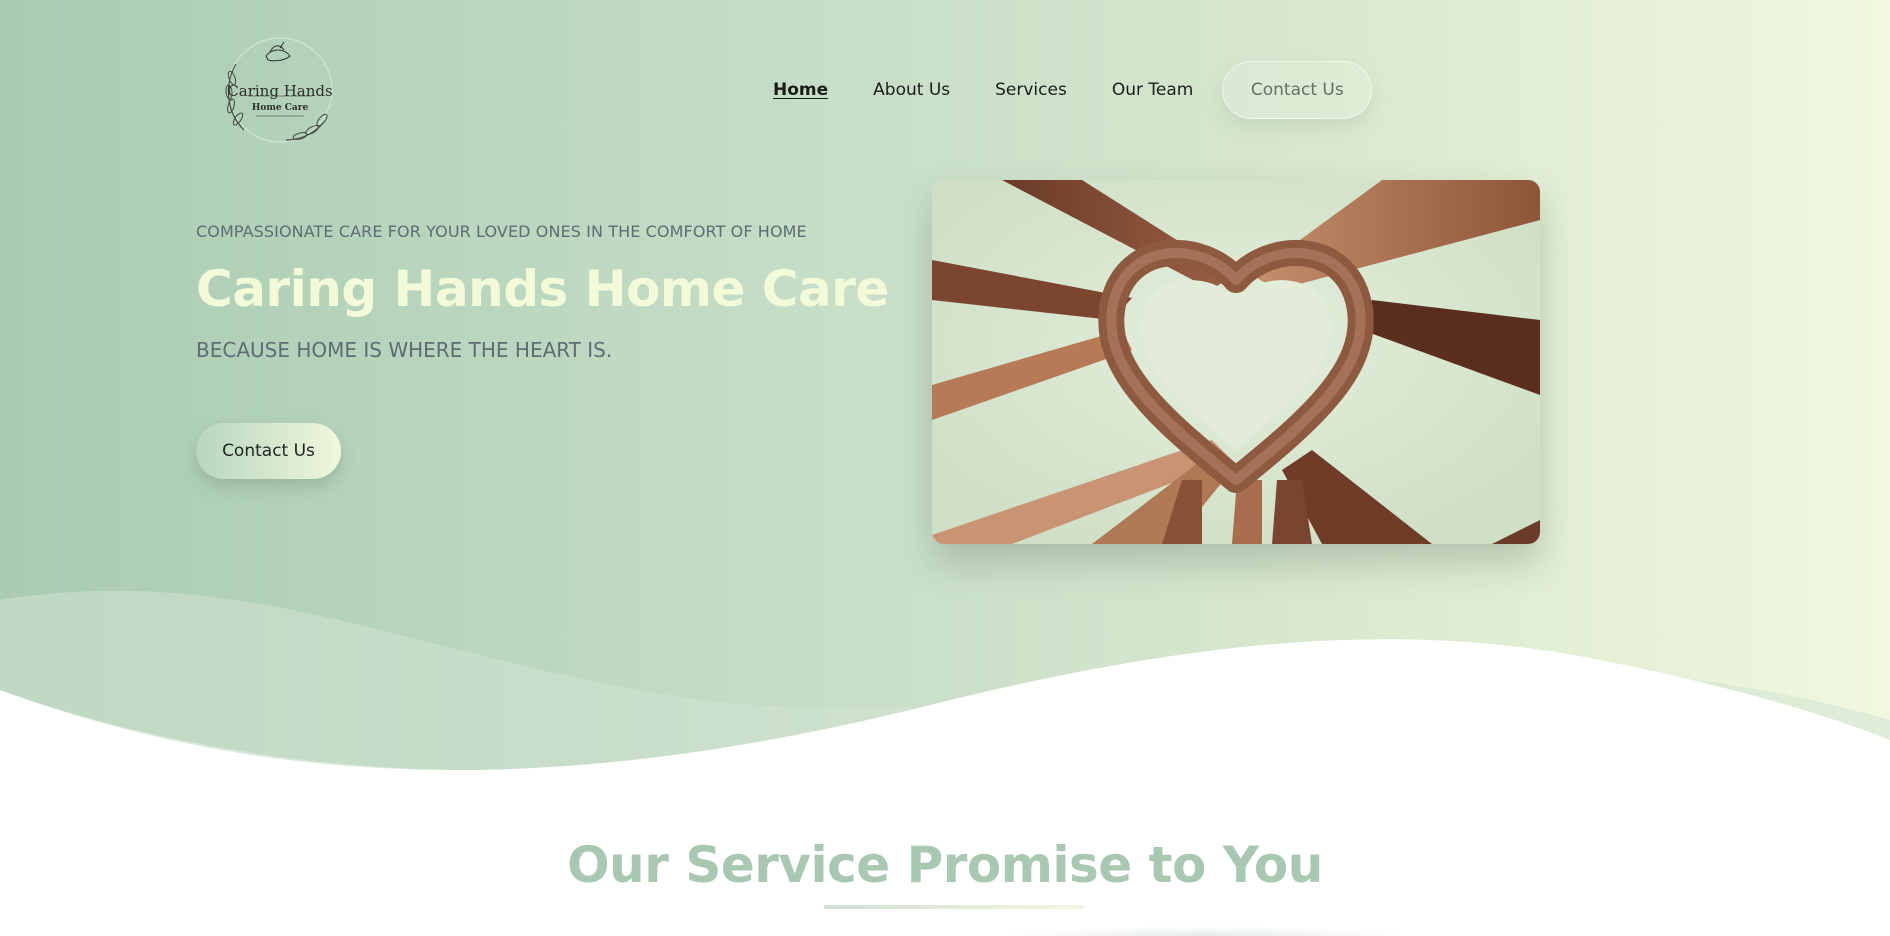 The height and width of the screenshot is (936, 1890). Describe the element at coordinates (1205, 931) in the screenshot. I see `card-shadow-decoration` at that location.